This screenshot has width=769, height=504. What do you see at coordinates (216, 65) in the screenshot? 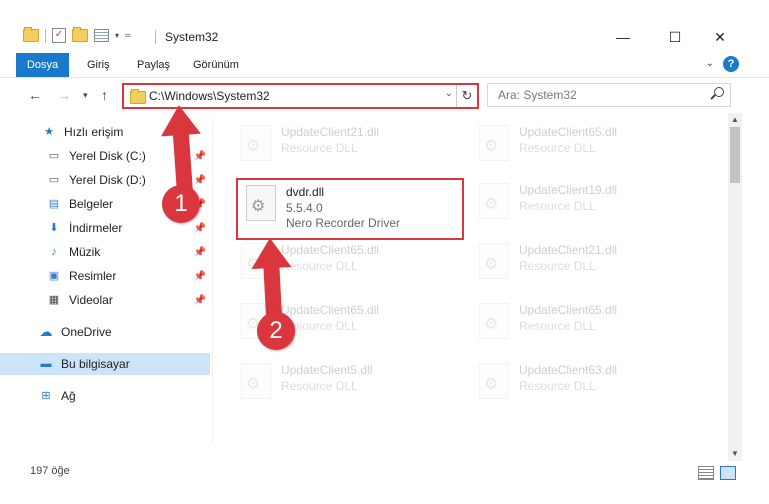
I see `tab-view: Görünüm` at bounding box center [216, 65].